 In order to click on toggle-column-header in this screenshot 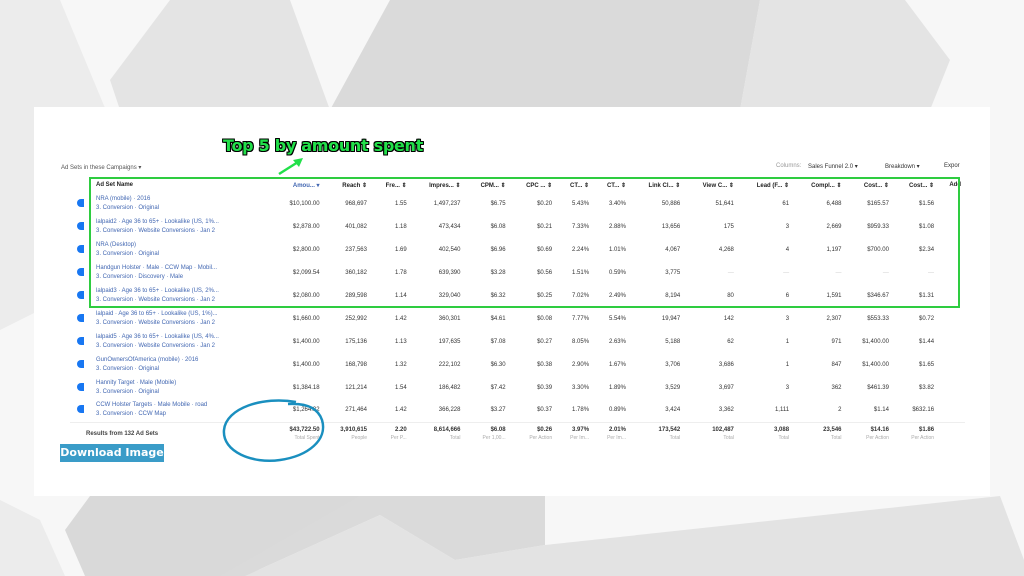, I will do `click(80, 185)`.